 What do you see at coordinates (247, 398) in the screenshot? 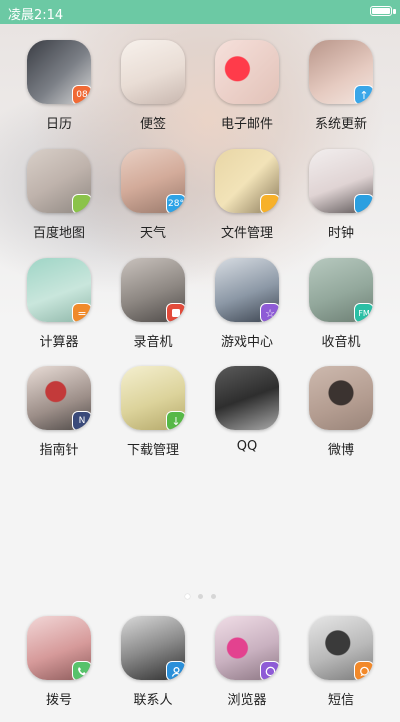
I see `qq-icon` at bounding box center [247, 398].